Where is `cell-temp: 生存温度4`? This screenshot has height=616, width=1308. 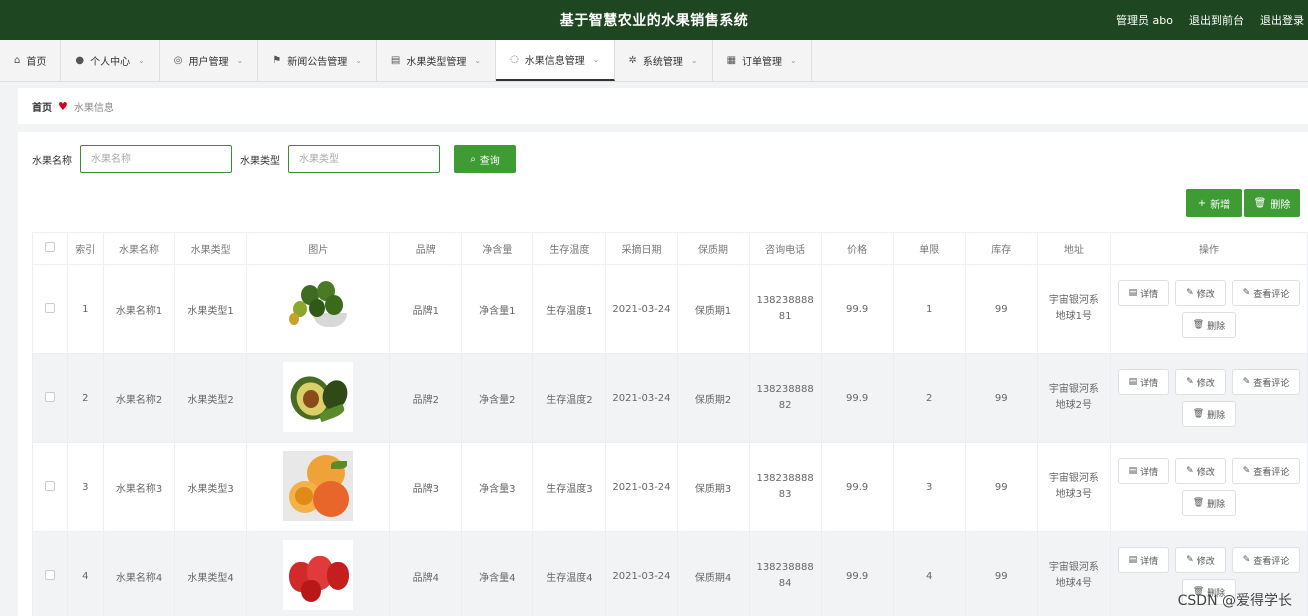 cell-temp: 生存温度4 is located at coordinates (569, 573).